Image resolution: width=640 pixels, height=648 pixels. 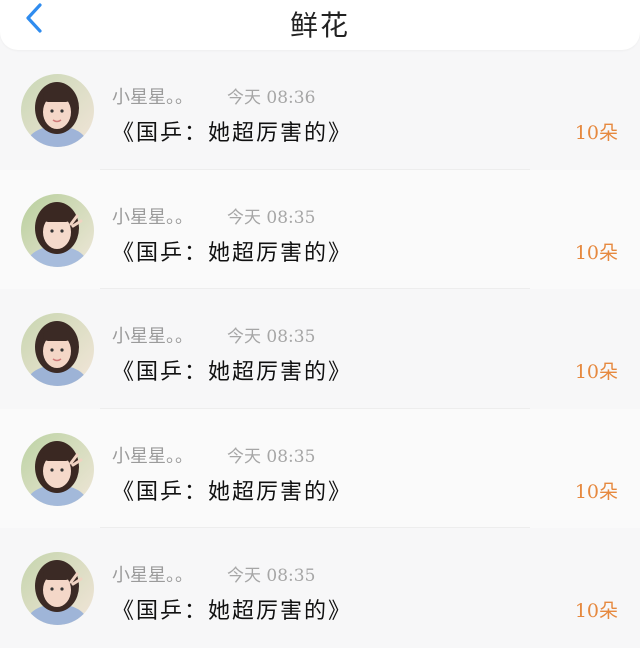 I want to click on top-bar: 鲜花, so click(x=320, y=25).